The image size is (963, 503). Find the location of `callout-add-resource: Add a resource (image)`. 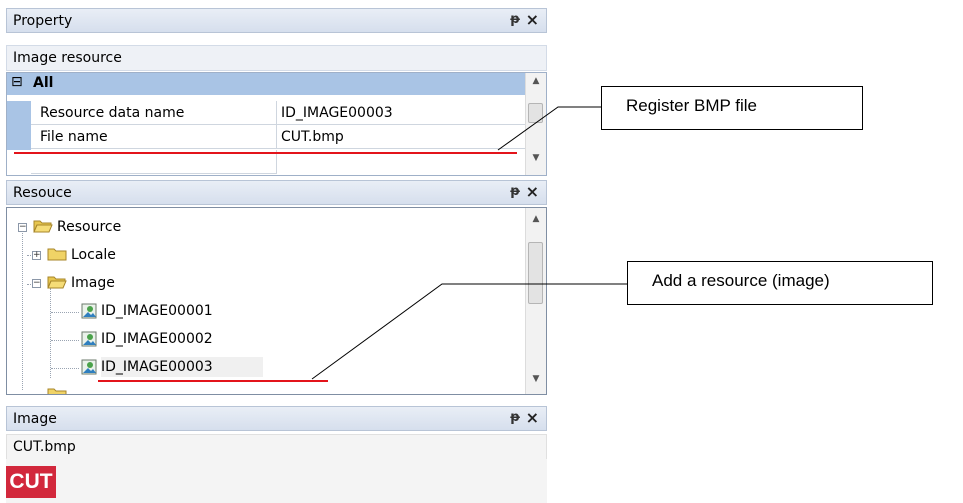

callout-add-resource: Add a resource (image) is located at coordinates (780, 283).